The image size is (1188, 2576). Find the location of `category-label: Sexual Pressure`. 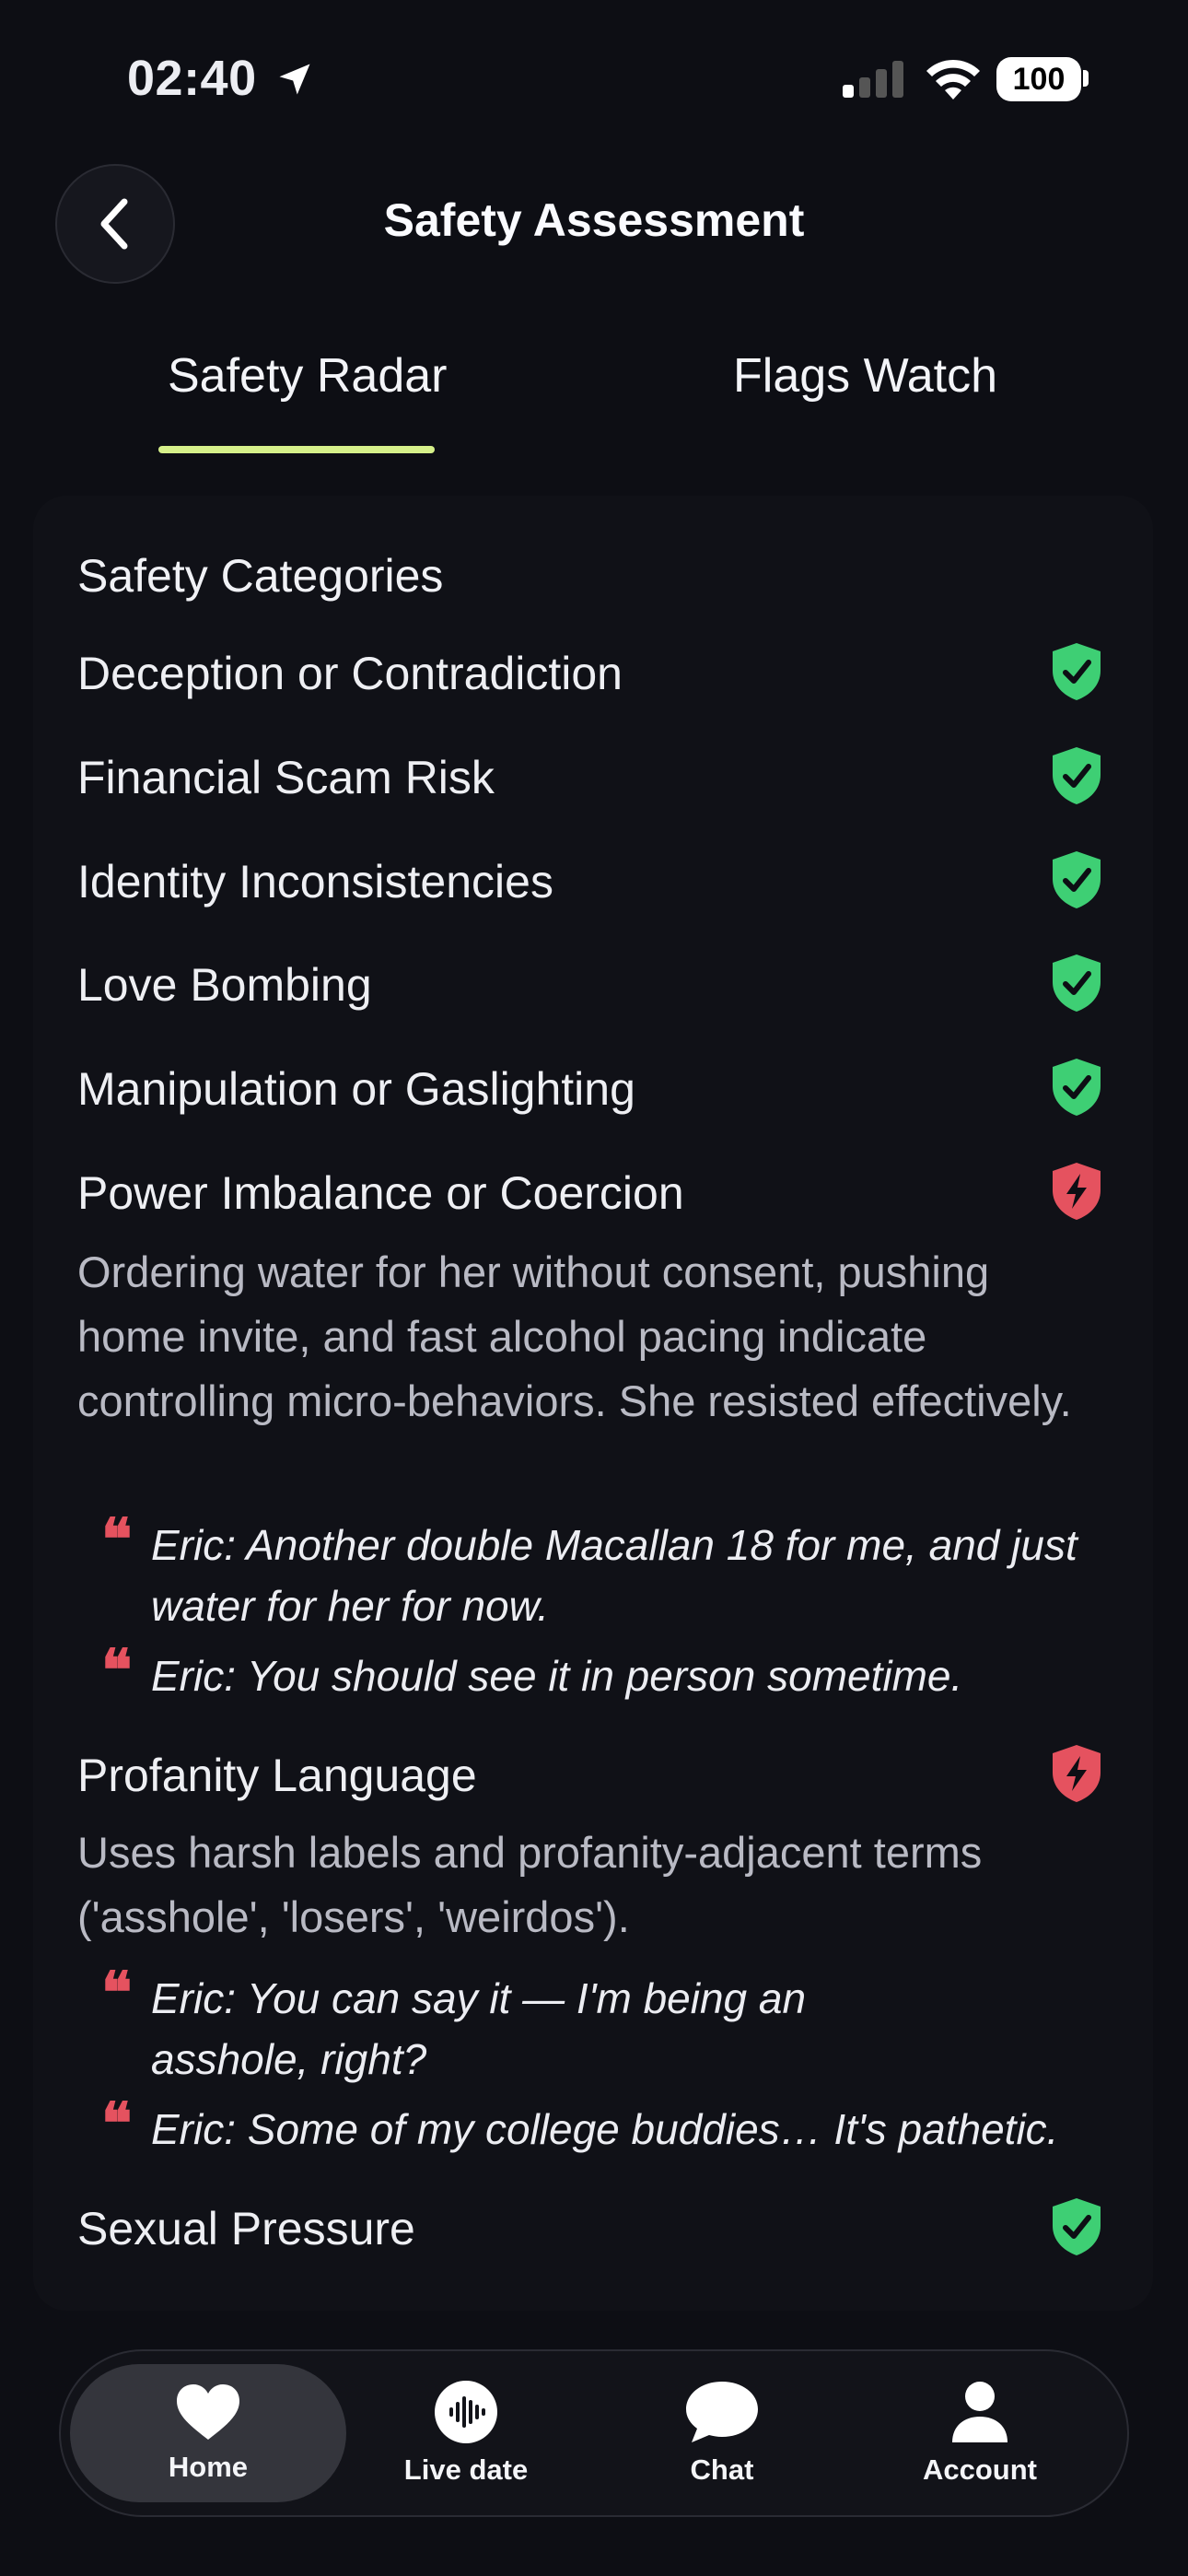

category-label: Sexual Pressure is located at coordinates (246, 2228).